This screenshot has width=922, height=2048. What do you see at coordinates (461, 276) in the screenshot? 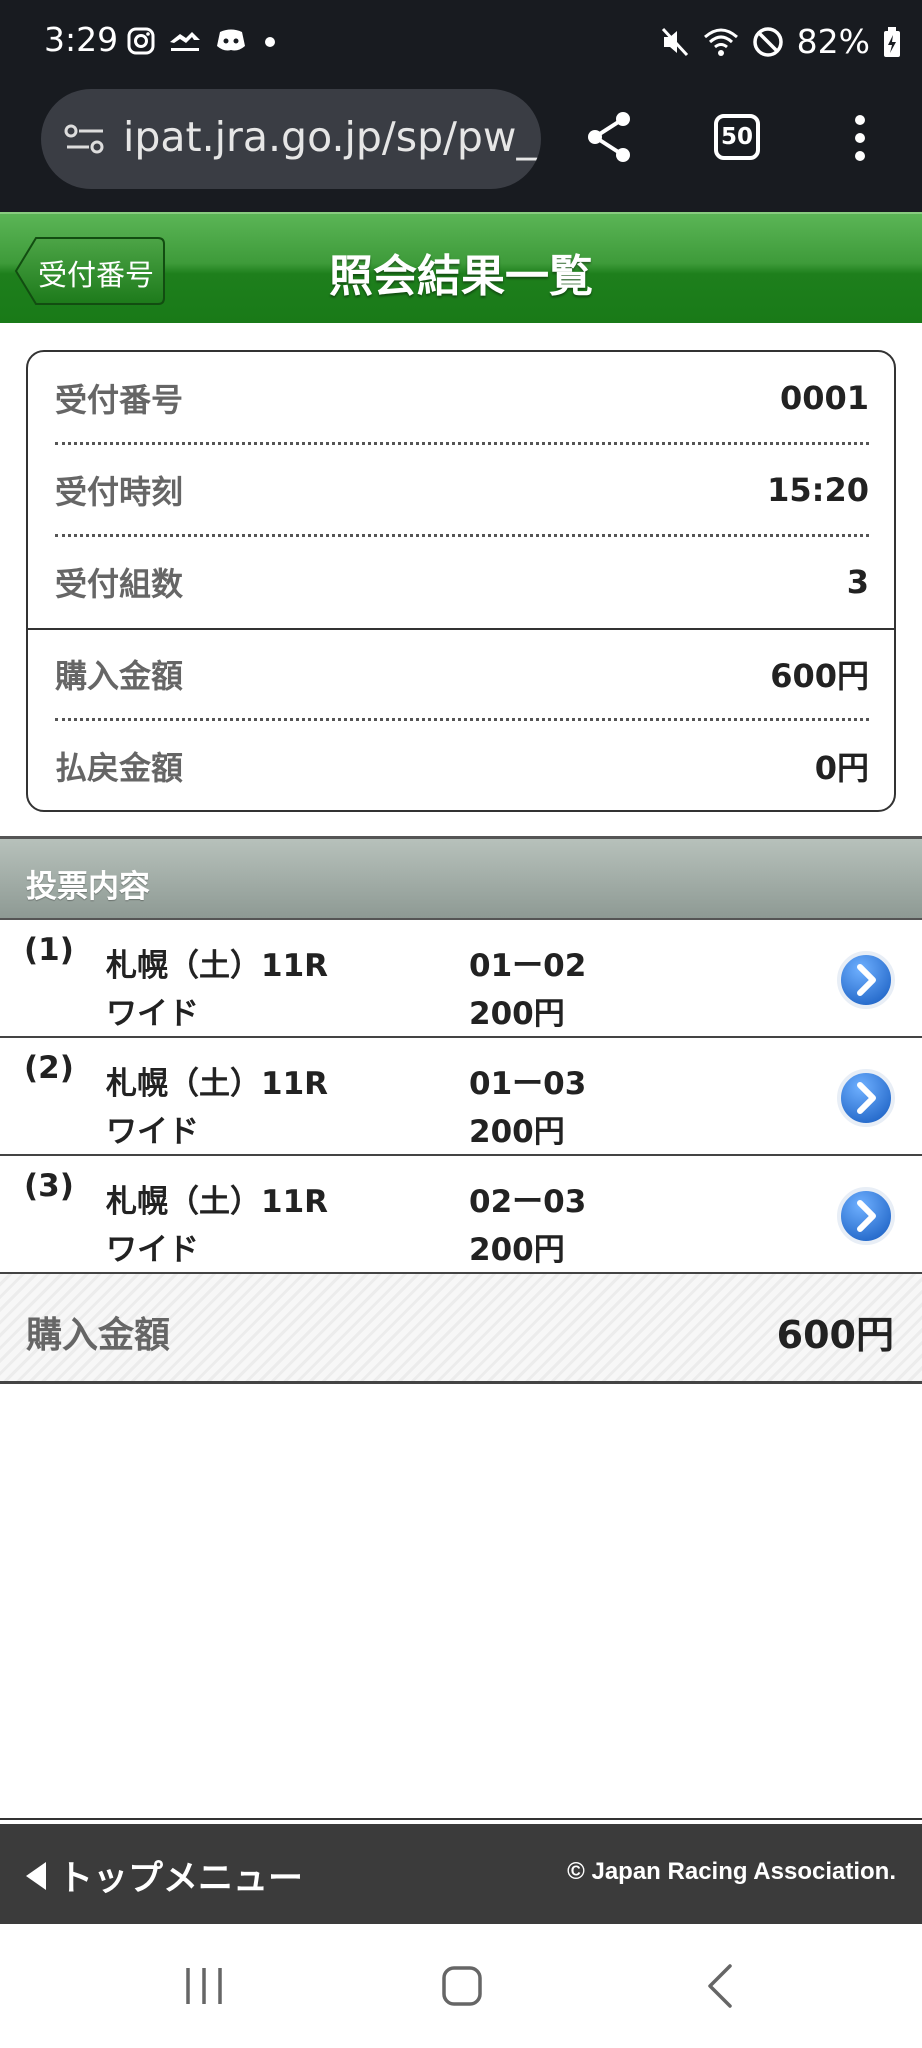
I see `page-title: 照会結果一覧` at bounding box center [461, 276].